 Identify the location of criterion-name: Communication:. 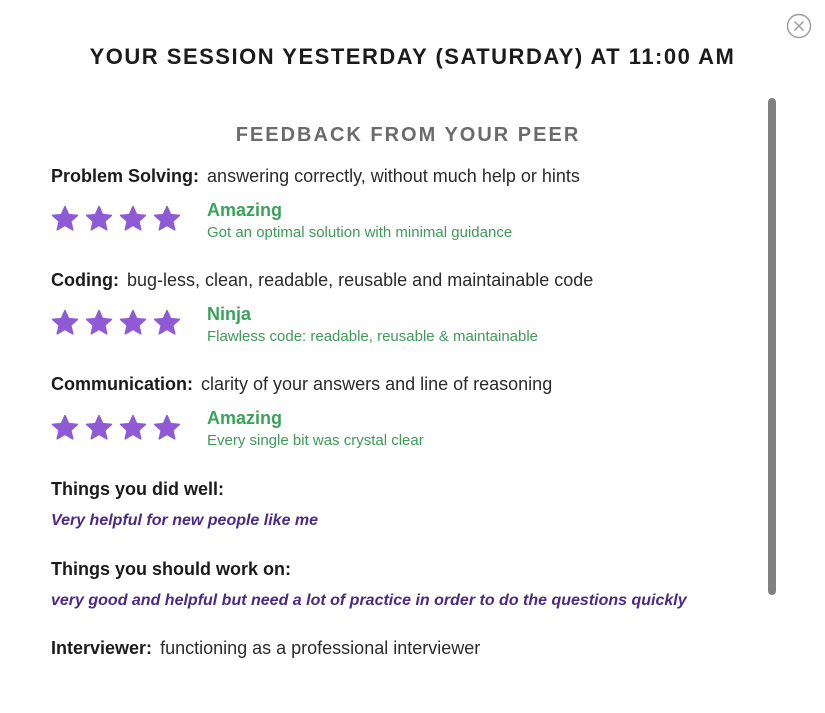
(122, 384).